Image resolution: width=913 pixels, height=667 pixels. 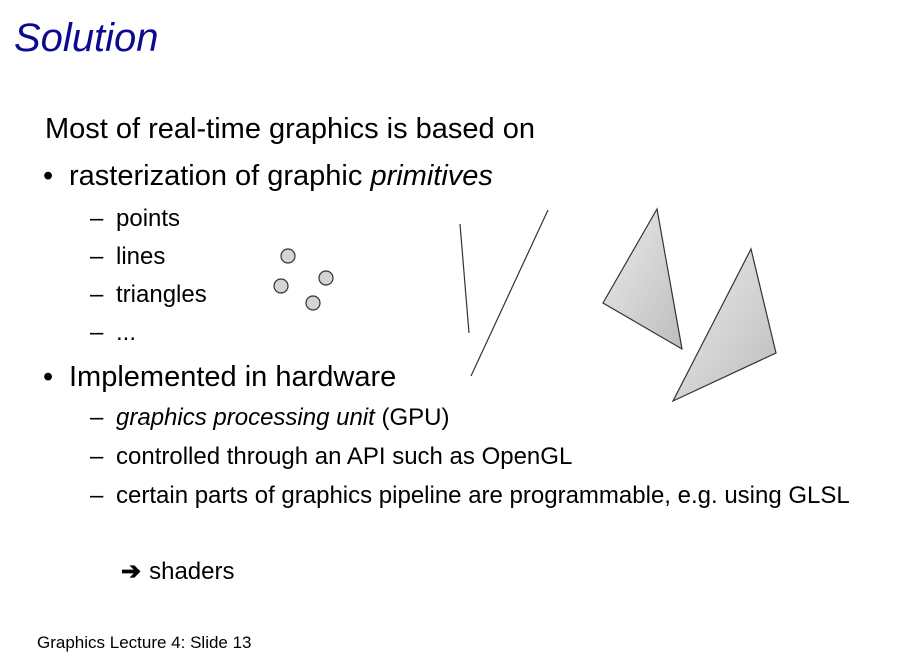 I want to click on lines-figure, so click(x=504, y=293).